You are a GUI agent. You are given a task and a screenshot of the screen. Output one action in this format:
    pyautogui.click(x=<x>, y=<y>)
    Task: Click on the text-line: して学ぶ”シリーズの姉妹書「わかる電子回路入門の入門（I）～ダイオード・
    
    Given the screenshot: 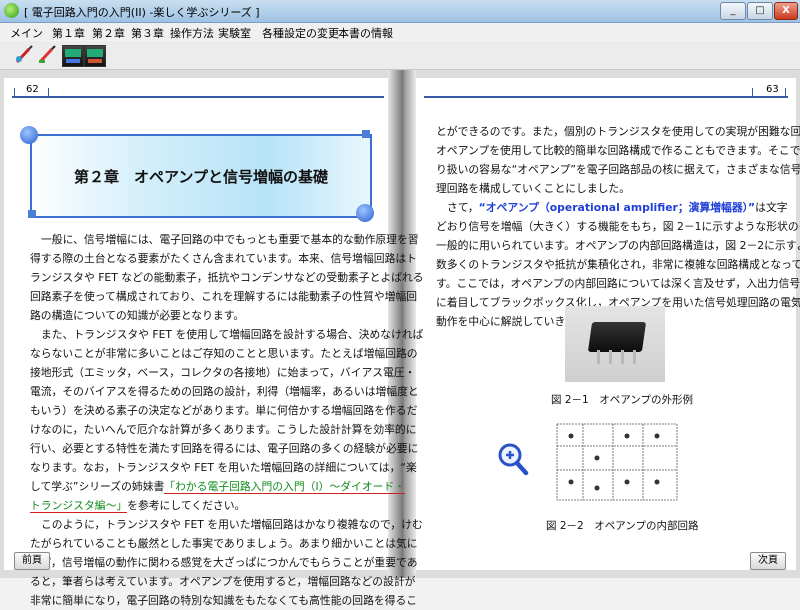 What is the action you would take?
    pyautogui.click(x=218, y=486)
    